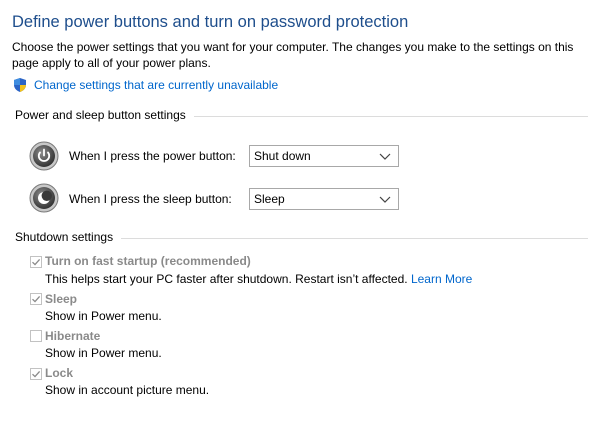  What do you see at coordinates (127, 390) in the screenshot?
I see `lock-desc: Show in account picture menu.` at bounding box center [127, 390].